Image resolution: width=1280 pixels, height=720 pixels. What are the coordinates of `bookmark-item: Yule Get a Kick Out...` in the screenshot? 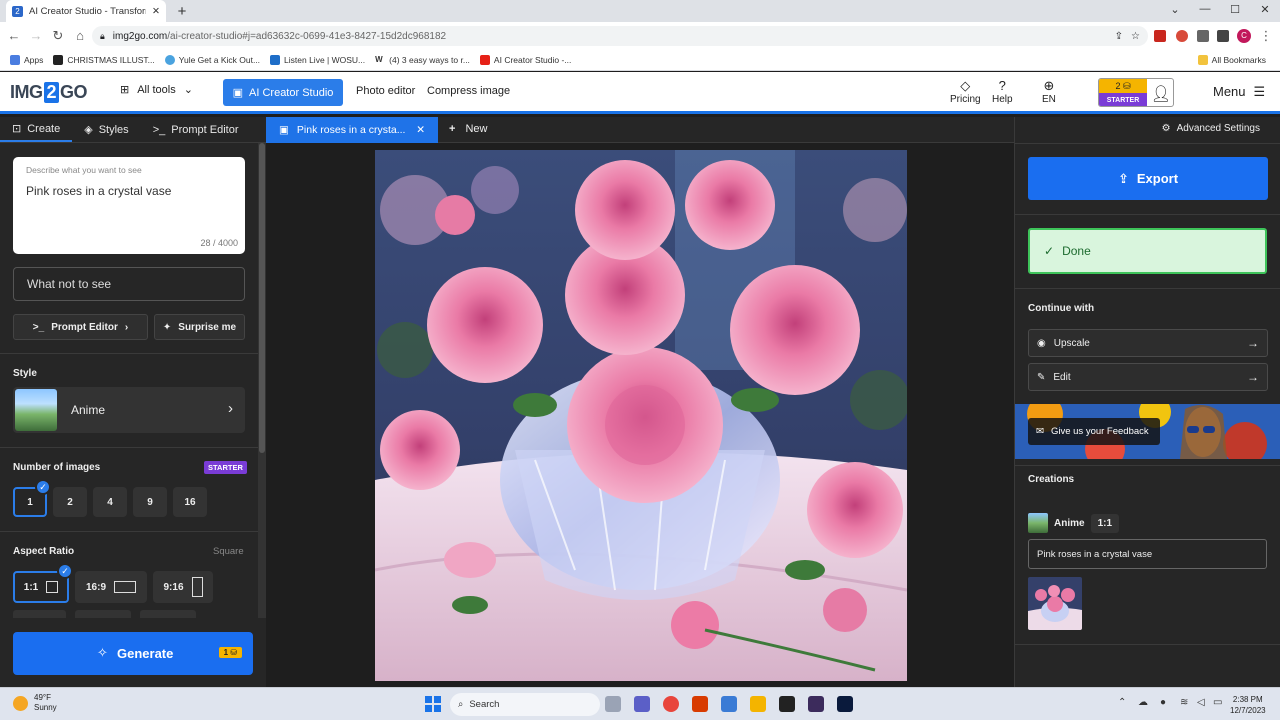 It's located at (212, 60).